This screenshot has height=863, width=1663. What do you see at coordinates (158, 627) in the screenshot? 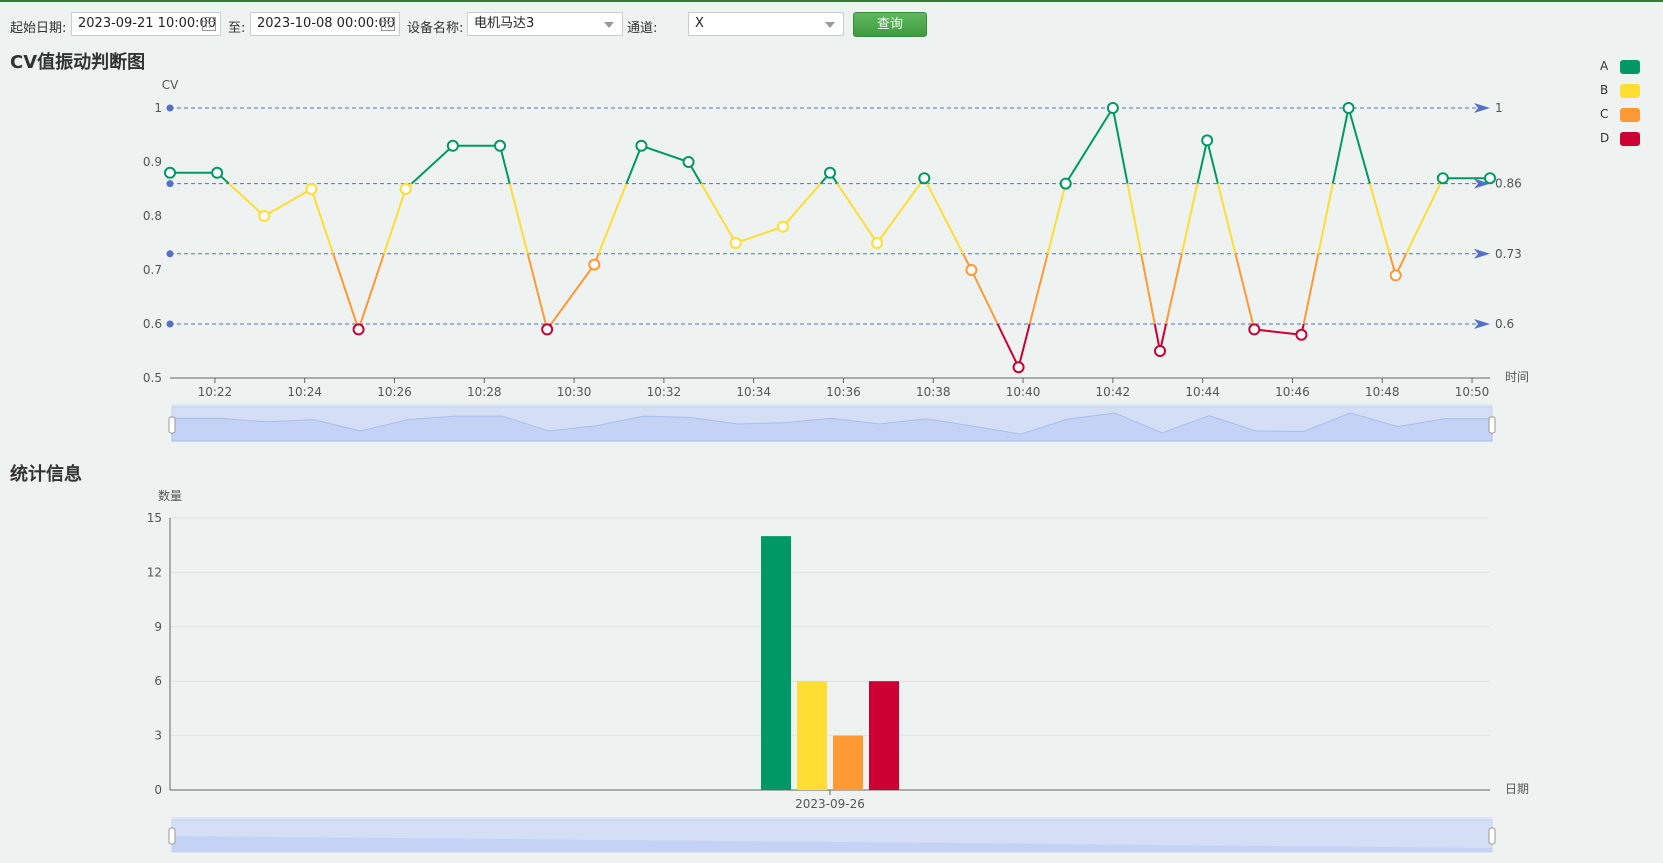
I see `y-tick-label: 9` at bounding box center [158, 627].